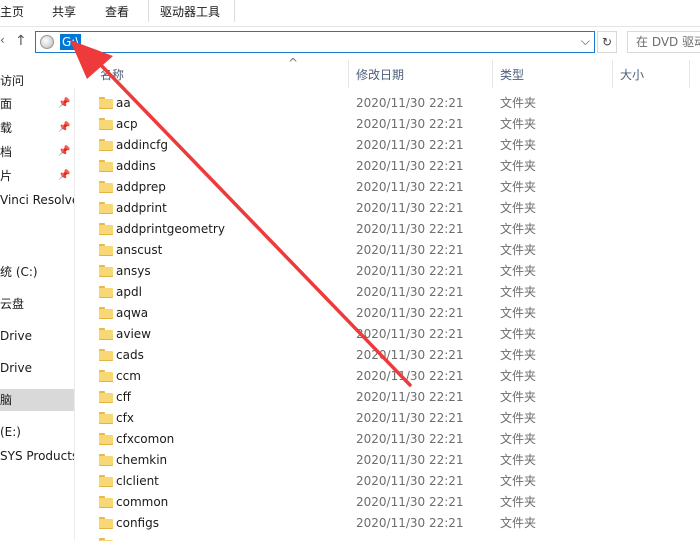 The height and width of the screenshot is (541, 700). Describe the element at coordinates (37, 176) in the screenshot. I see `sidebar-item: 片 📌` at that location.